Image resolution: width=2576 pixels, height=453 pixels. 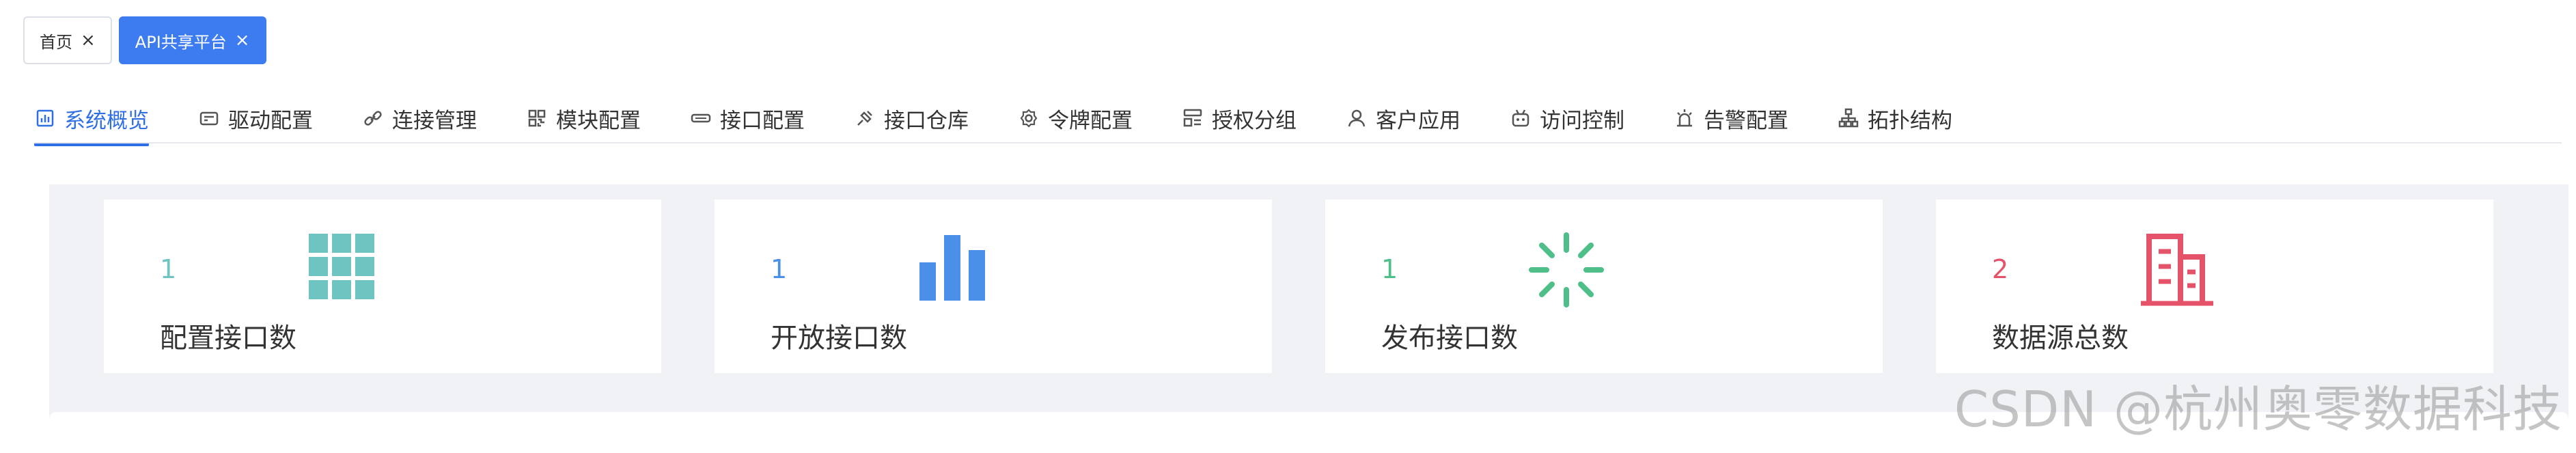 I want to click on tab-auth-group: 授权分组, so click(x=1240, y=118).